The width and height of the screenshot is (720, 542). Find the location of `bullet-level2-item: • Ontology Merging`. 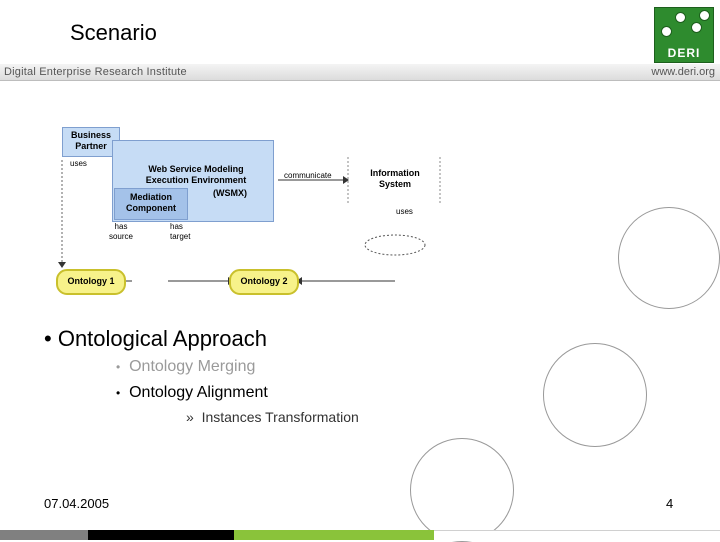

bullet-level2-item: • Ontology Merging is located at coordinates (186, 366).